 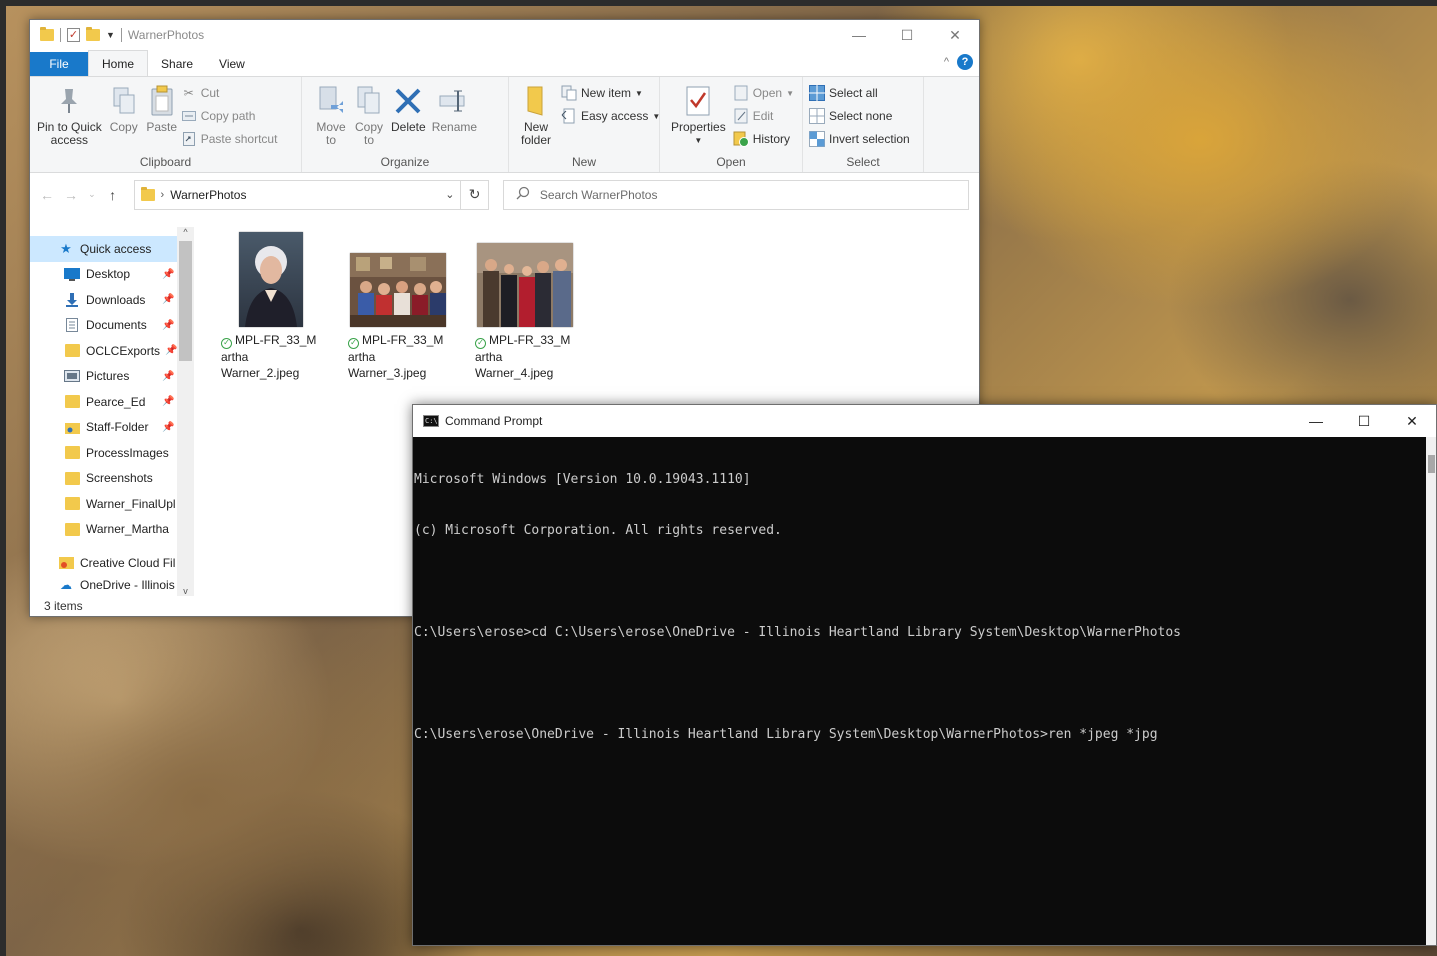 What do you see at coordinates (859, 116) in the screenshot?
I see `select-none-button: Select none` at bounding box center [859, 116].